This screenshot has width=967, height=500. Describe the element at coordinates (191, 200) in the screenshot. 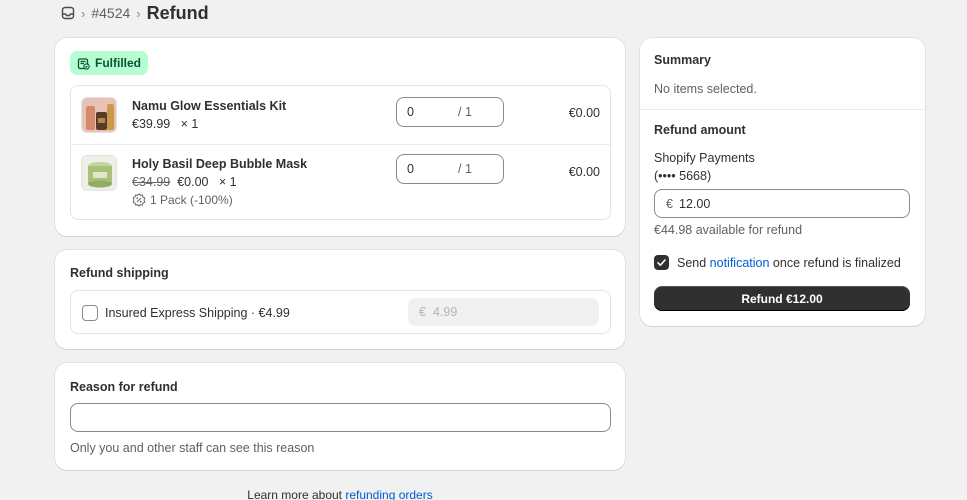

I see `discount-label: 1 Pack (-100%)` at that location.